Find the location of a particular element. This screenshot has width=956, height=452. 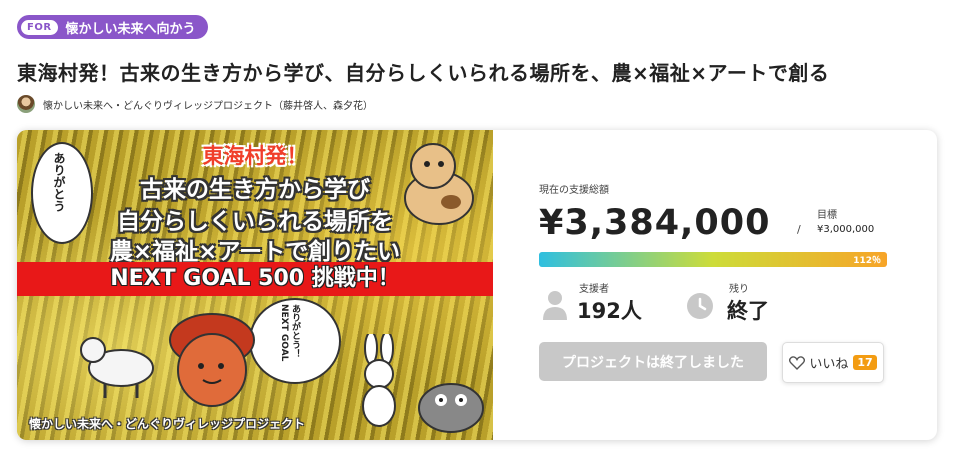

goal-amount: ¥3,000,000 is located at coordinates (846, 229).